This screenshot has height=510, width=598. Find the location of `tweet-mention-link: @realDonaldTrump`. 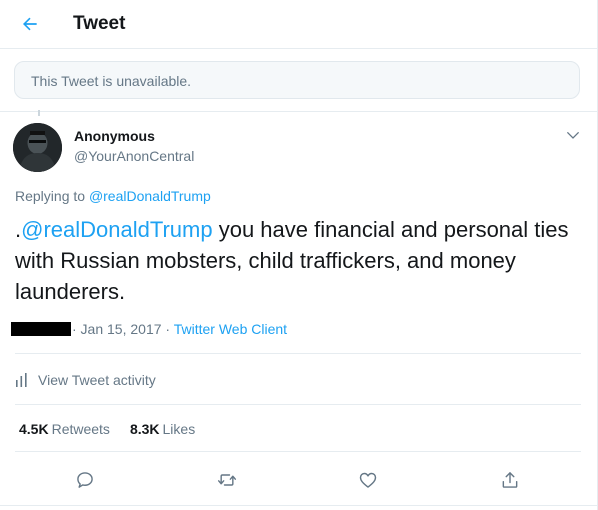

tweet-mention-link: @realDonaldTrump is located at coordinates (116, 229).